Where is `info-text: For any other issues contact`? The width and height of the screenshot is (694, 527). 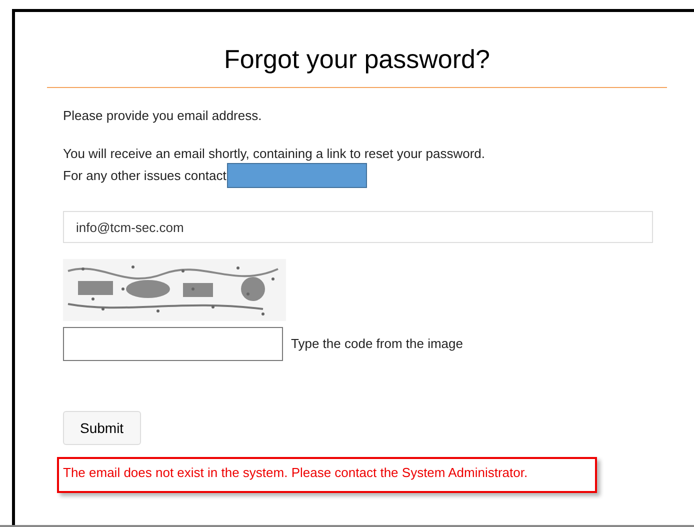
info-text: For any other issues contact is located at coordinates (144, 175).